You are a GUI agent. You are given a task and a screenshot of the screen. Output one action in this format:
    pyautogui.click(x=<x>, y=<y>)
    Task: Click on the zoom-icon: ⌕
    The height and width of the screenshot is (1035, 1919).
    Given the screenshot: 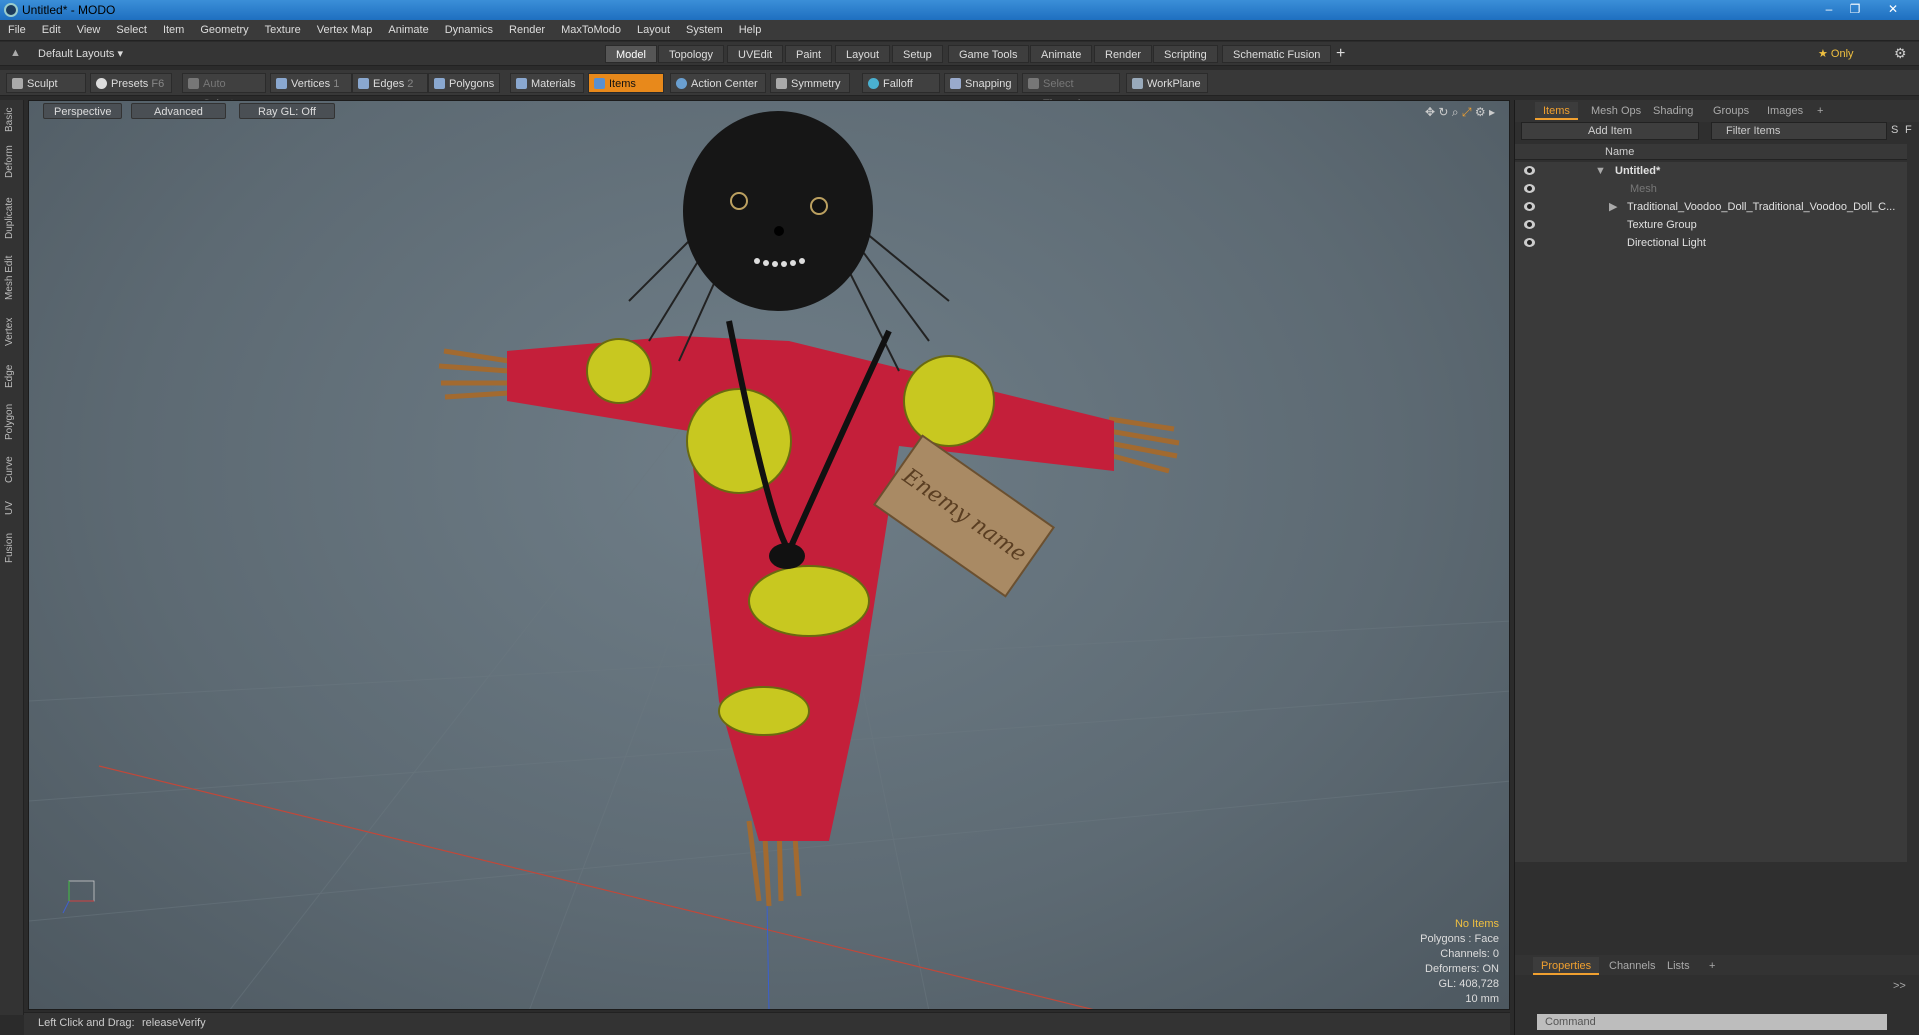 What is the action you would take?
    pyautogui.click(x=1455, y=112)
    